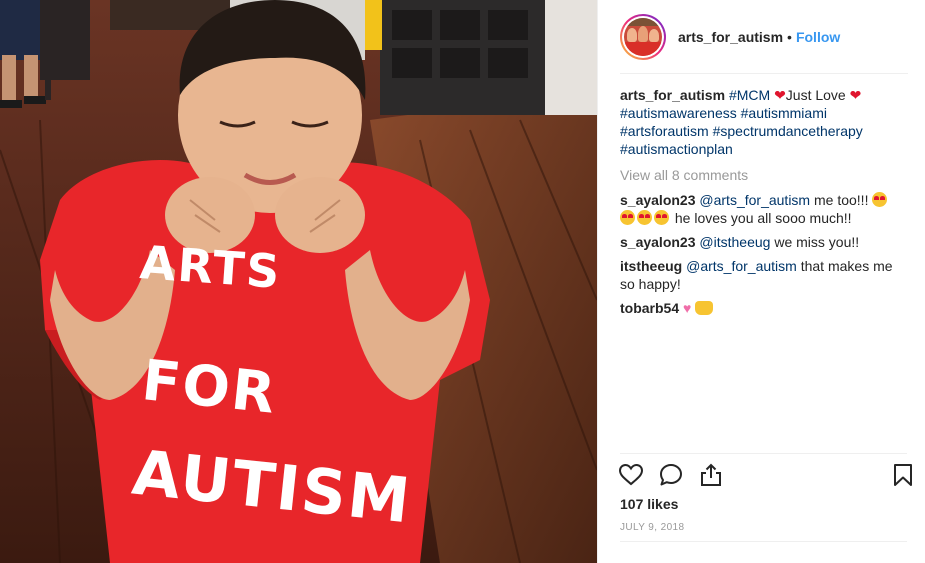 This screenshot has width=925, height=563. I want to click on caption-hashtag: #autismactionplan, so click(676, 149).